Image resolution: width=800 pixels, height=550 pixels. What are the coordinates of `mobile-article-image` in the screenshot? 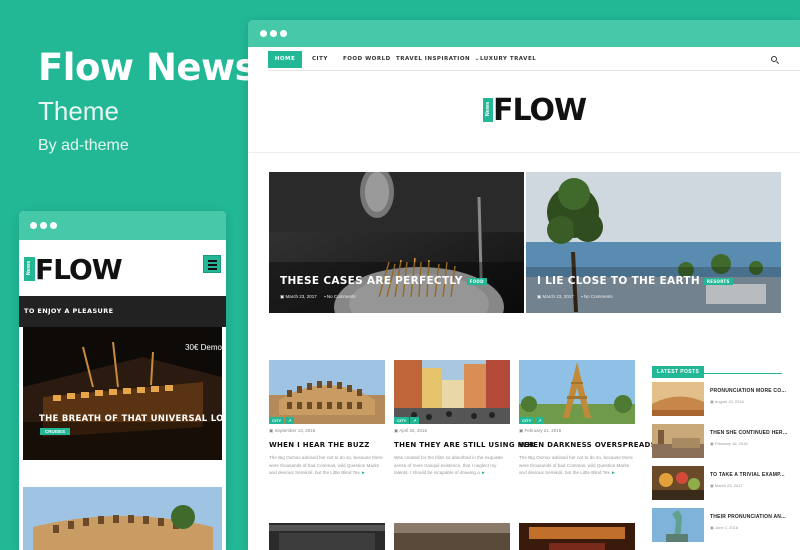 It's located at (122, 518).